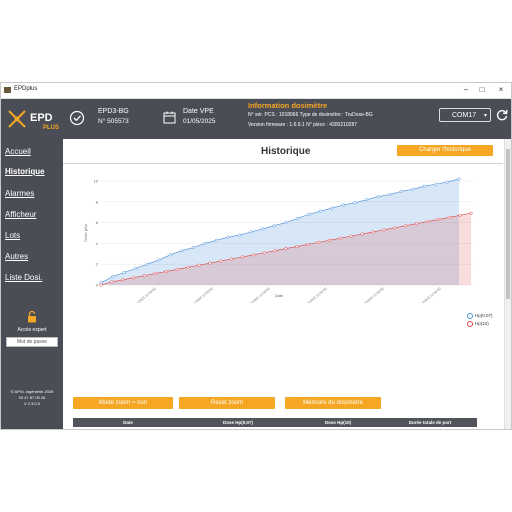  I want to click on scrollbar-thumb, so click(508, 224).